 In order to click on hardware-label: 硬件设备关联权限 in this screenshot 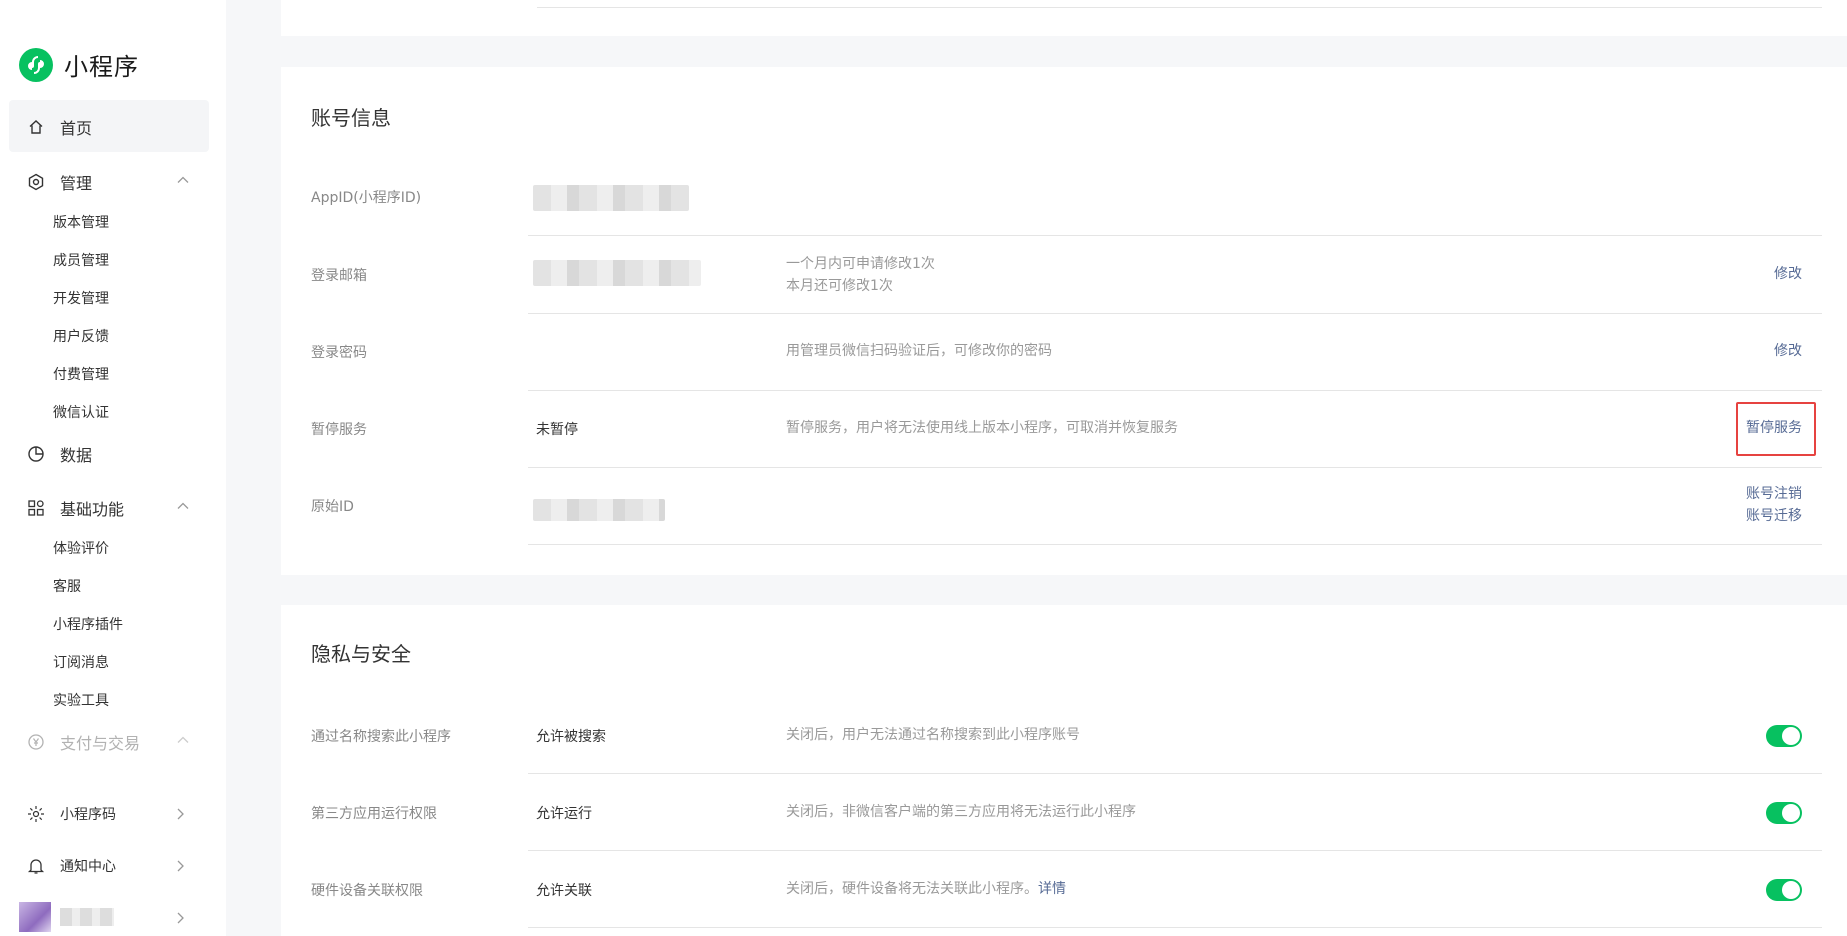, I will do `click(367, 891)`.